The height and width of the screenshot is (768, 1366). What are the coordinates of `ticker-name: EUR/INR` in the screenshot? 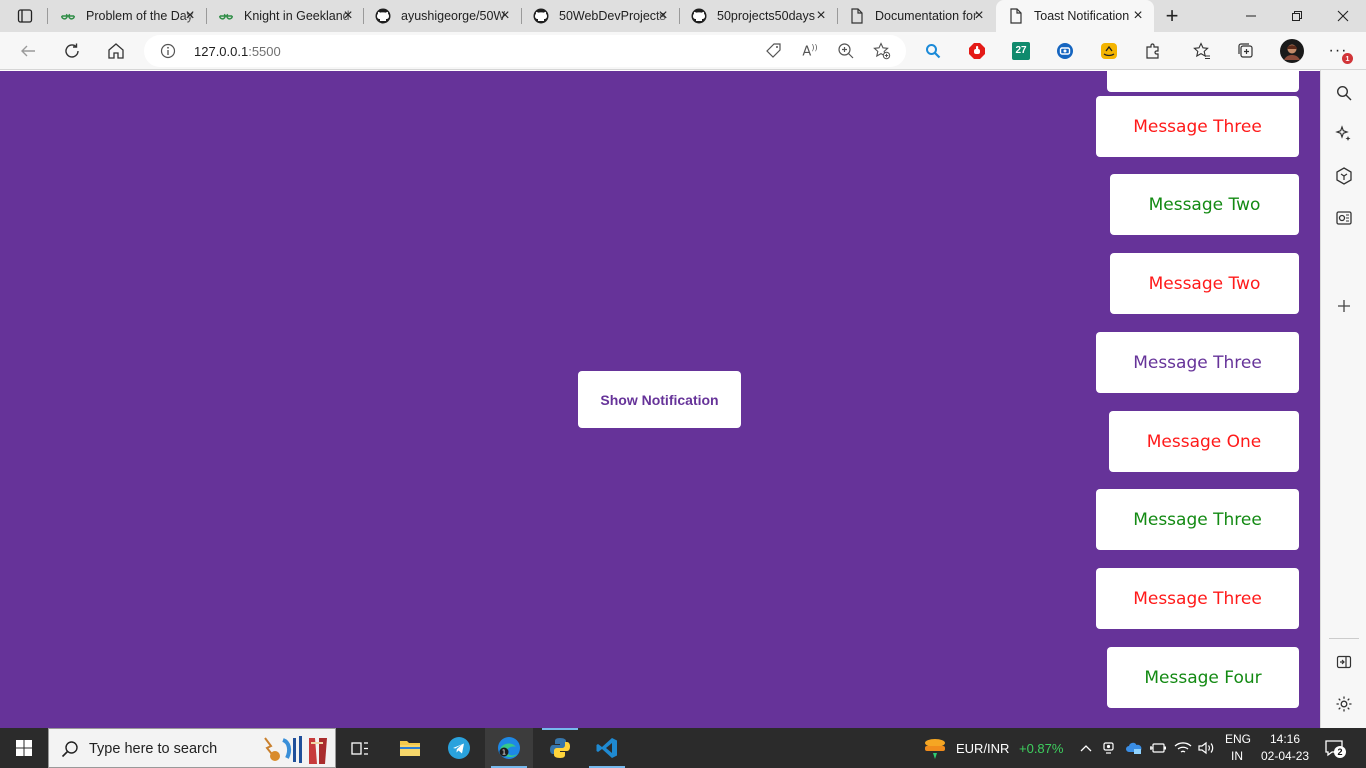 It's located at (982, 748).